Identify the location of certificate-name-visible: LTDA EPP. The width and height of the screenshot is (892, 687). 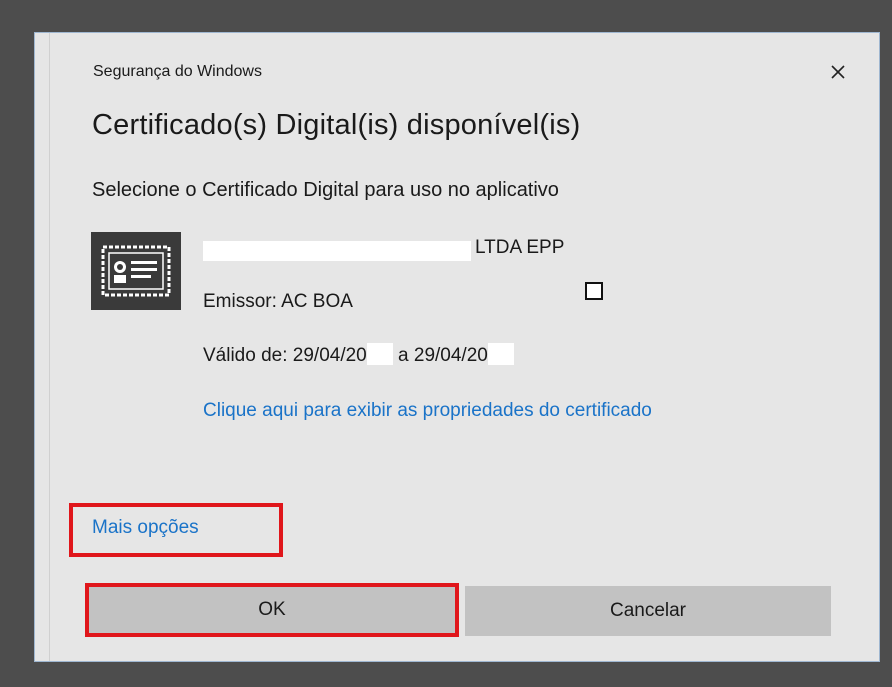
(520, 247).